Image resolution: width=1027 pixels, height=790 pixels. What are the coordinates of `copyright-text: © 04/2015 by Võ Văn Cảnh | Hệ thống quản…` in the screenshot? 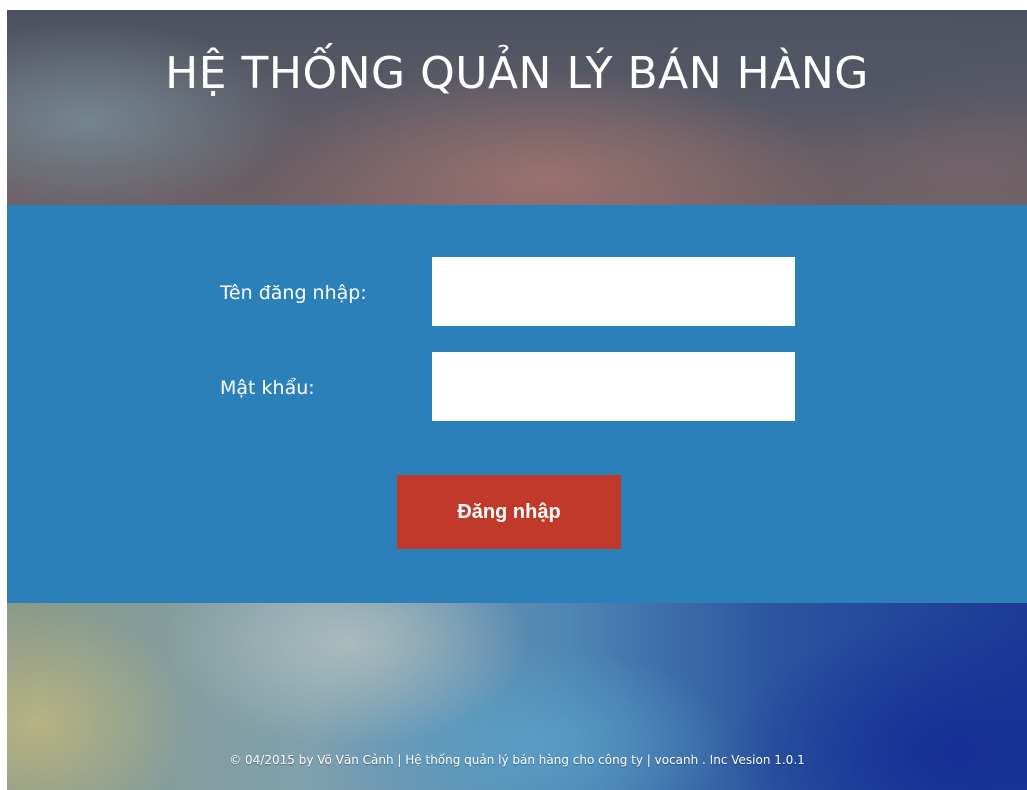 It's located at (517, 760).